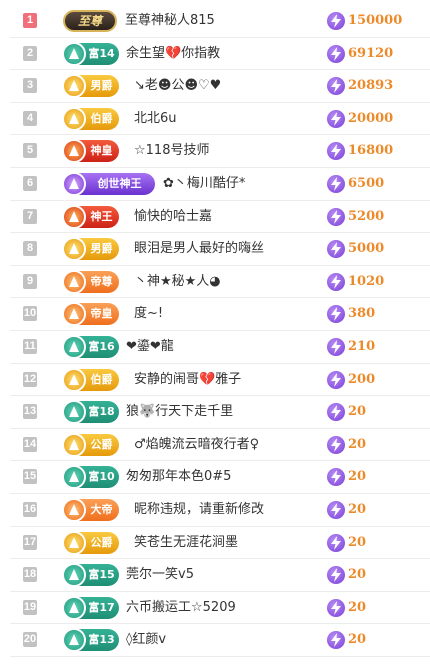  Describe the element at coordinates (155, 119) in the screenshot. I see `user-nickname: 北北6u` at that location.